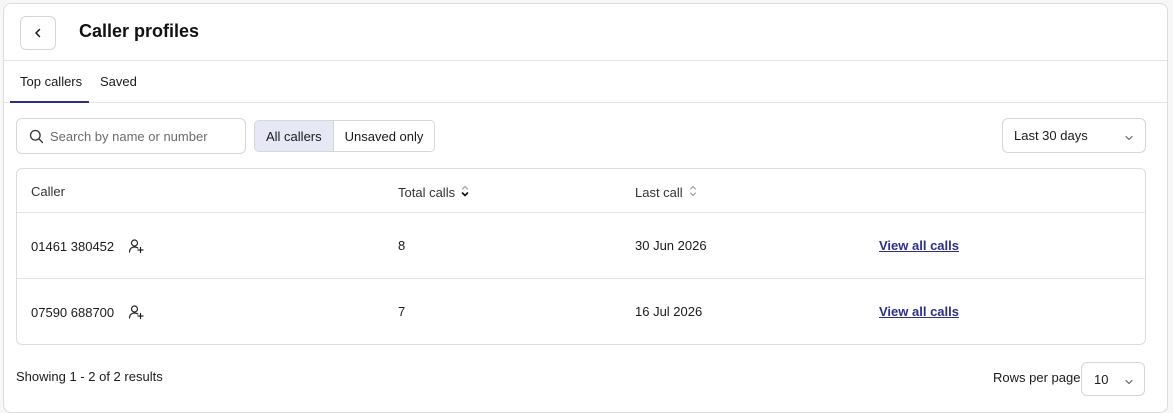  Describe the element at coordinates (585, 82) in the screenshot. I see `tab-bar: Top callers Saved` at that location.